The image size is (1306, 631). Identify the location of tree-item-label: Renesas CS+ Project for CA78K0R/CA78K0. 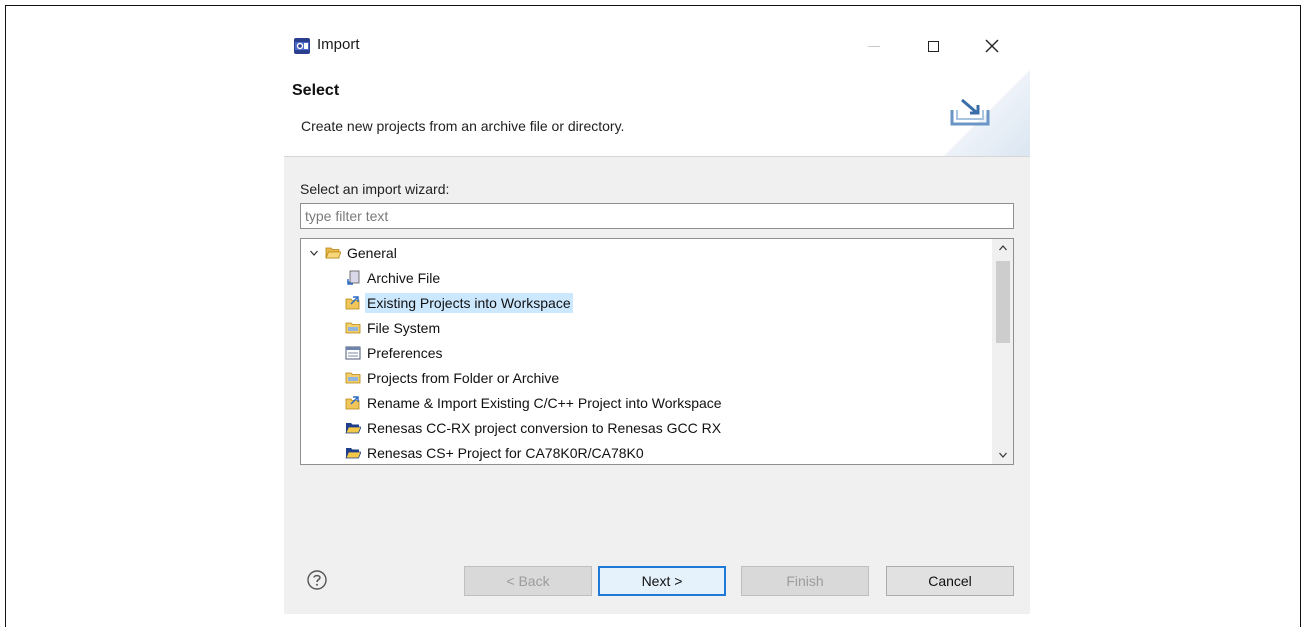
(505, 453).